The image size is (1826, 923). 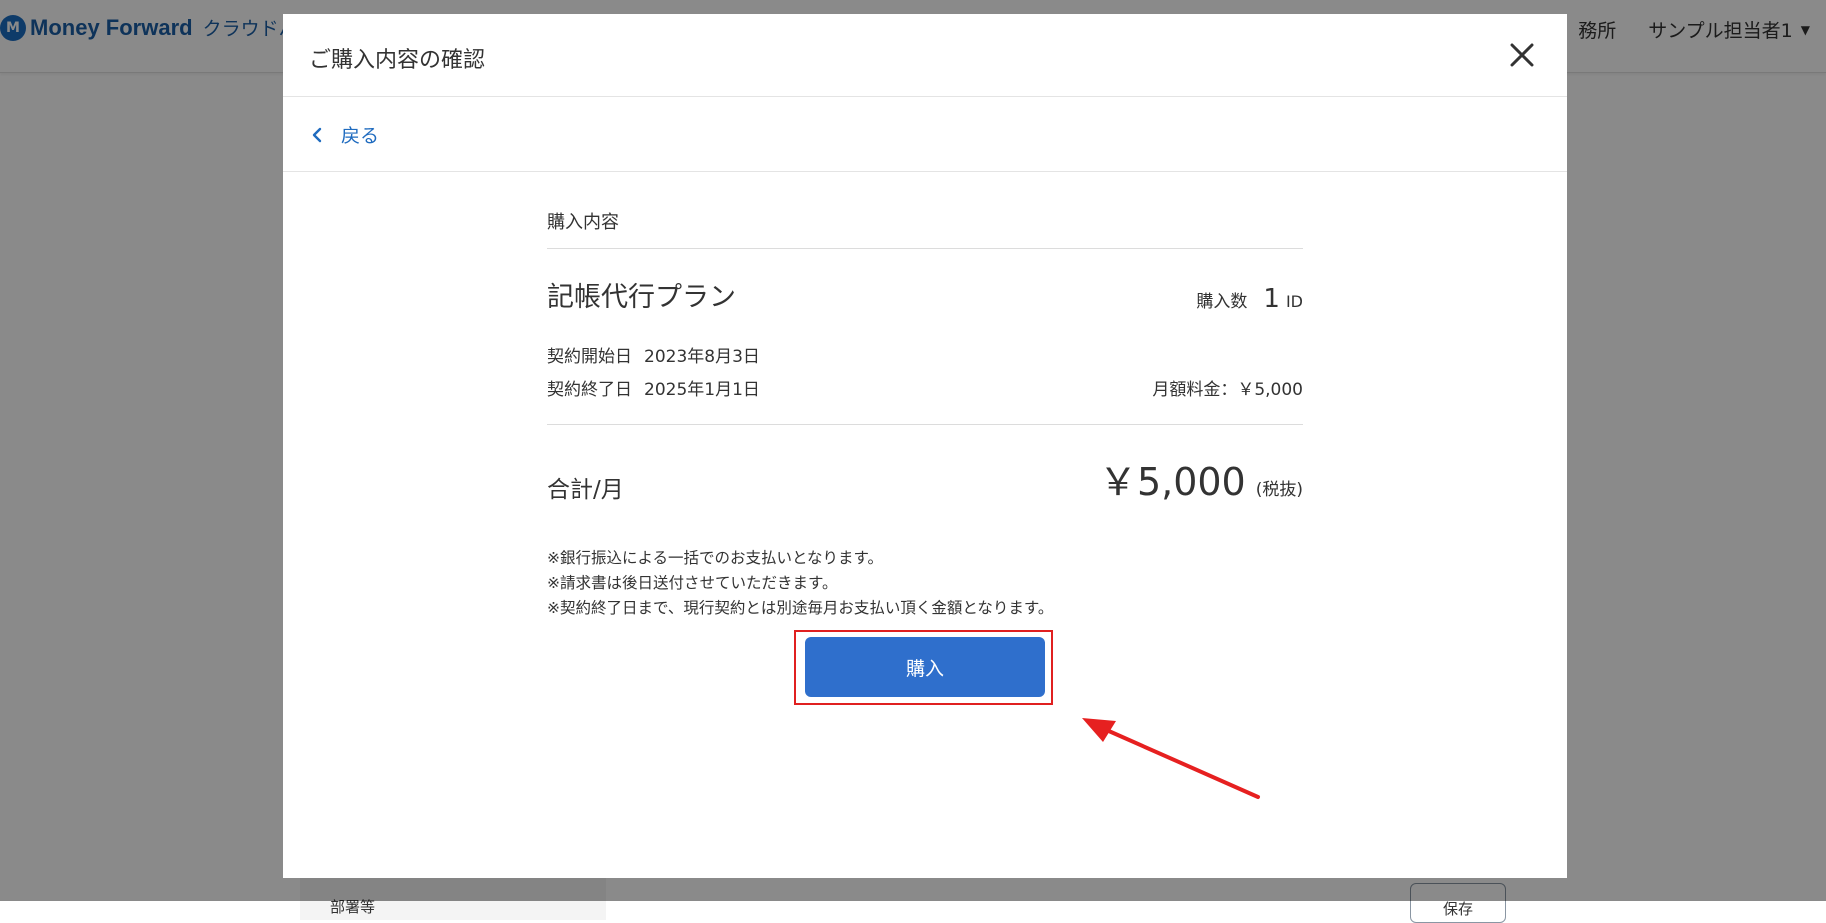 I want to click on total-label: 合計/月, so click(x=585, y=490).